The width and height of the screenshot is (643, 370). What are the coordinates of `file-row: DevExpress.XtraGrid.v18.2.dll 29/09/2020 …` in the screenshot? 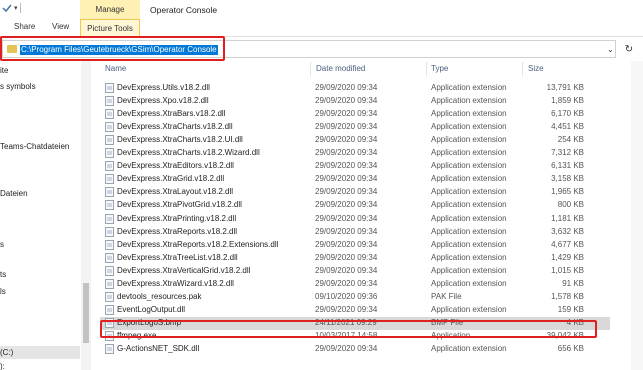 It's located at (355, 179).